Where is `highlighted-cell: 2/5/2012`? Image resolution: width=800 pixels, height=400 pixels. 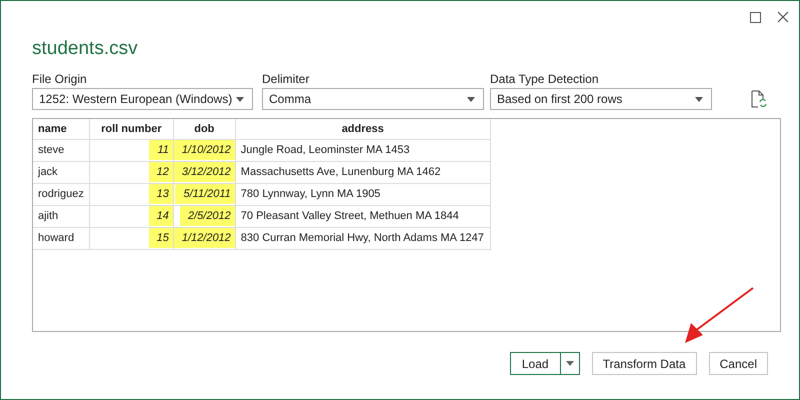
highlighted-cell: 2/5/2012 is located at coordinates (207, 216).